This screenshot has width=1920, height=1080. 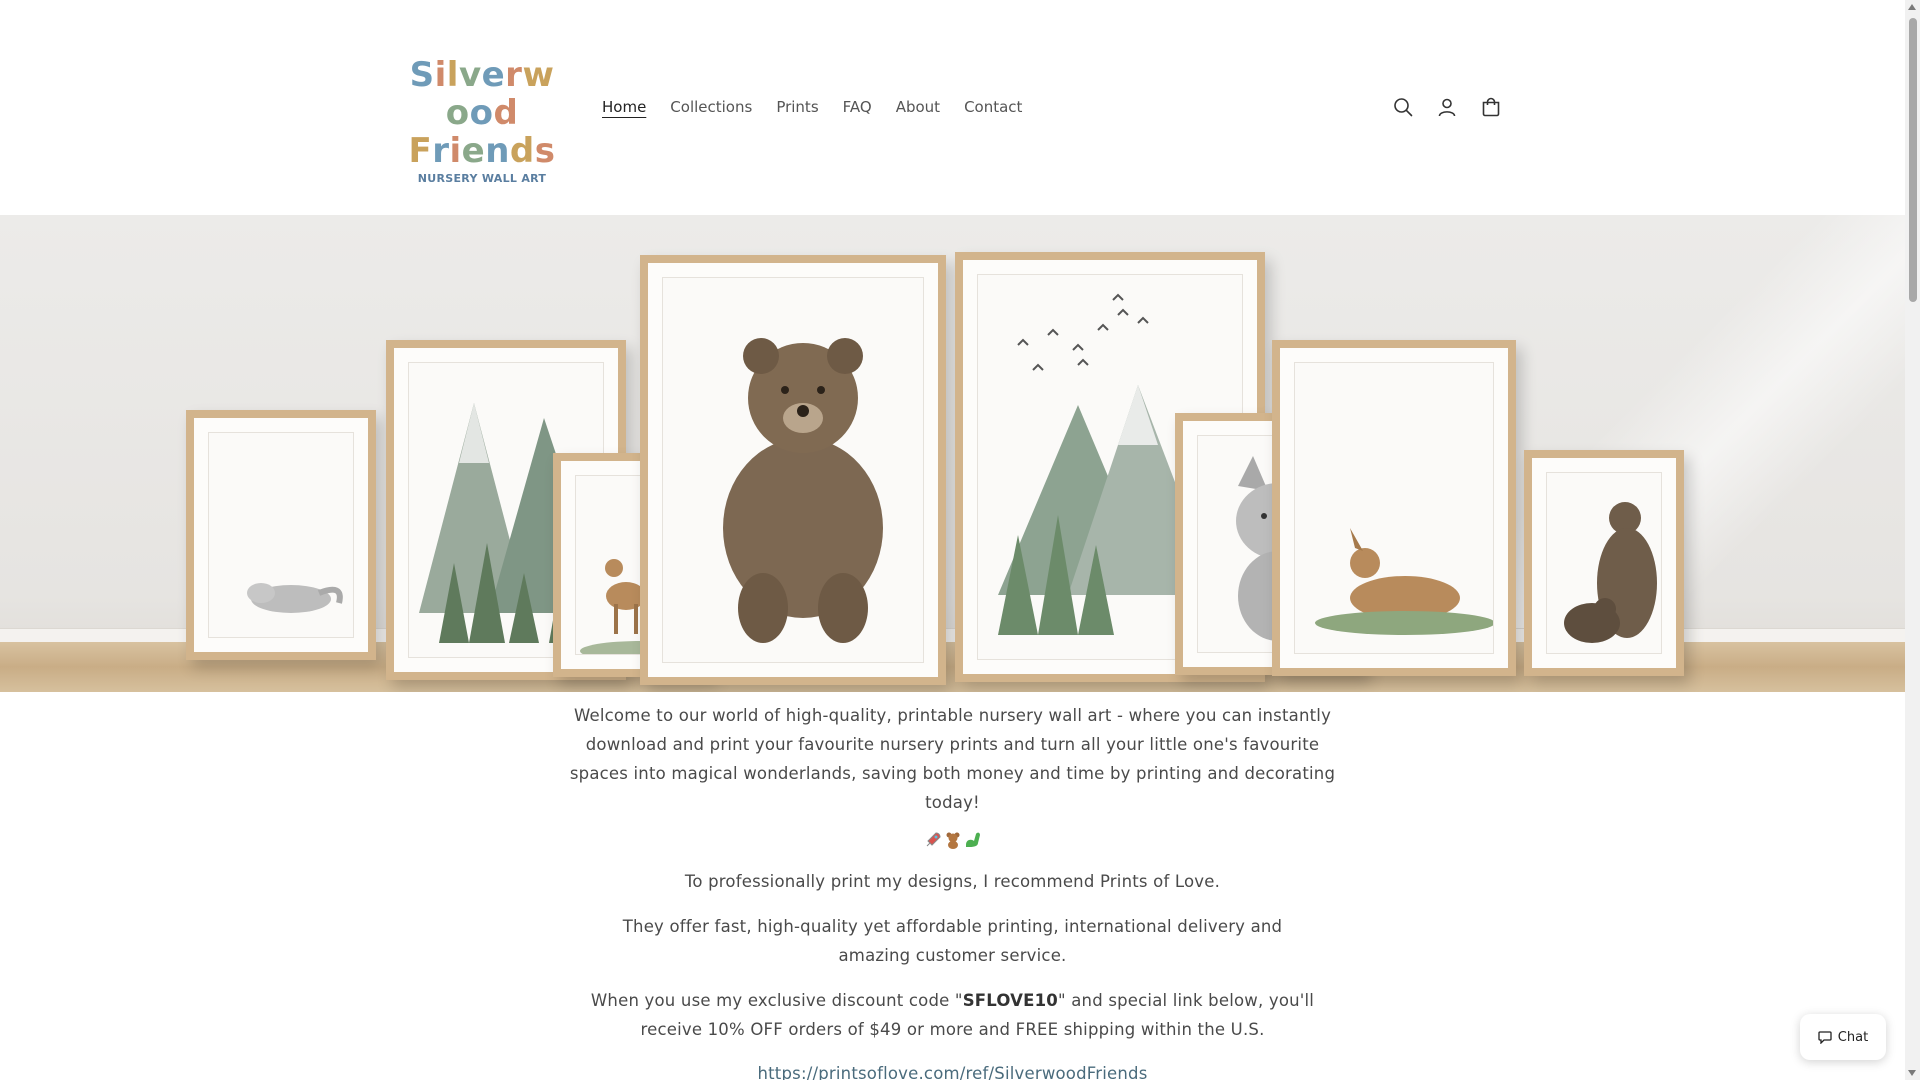 I want to click on rocket-icon, so click(x=933, y=839).